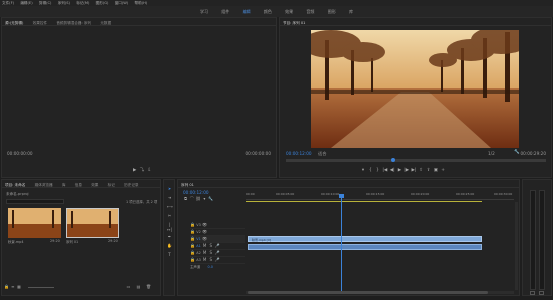 The image size is (553, 300). What do you see at coordinates (135, 171) in the screenshot?
I see `source-play-button: ▶` at bounding box center [135, 171].